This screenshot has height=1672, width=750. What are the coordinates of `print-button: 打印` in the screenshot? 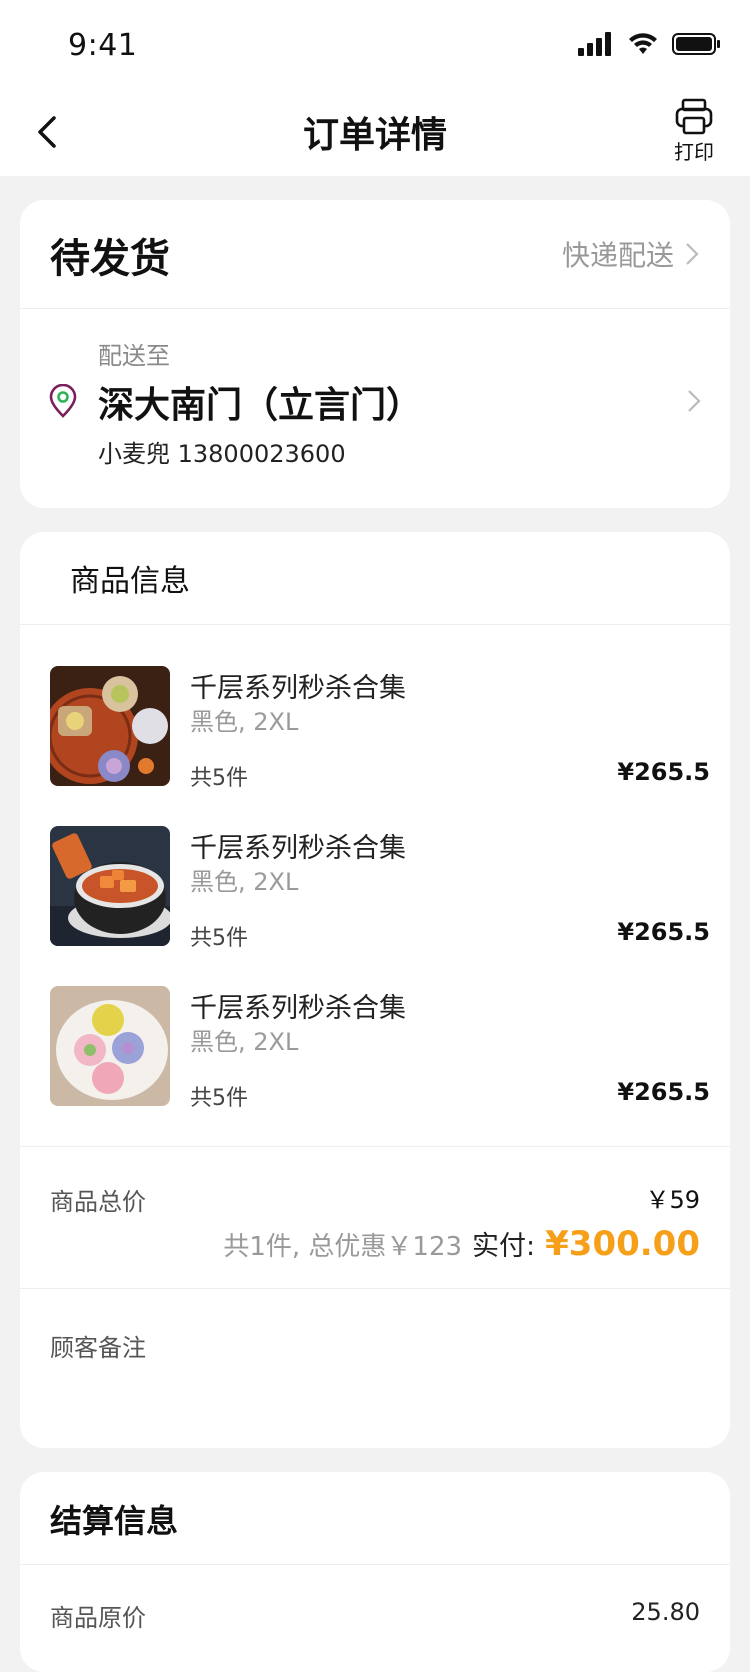 It's located at (694, 131).